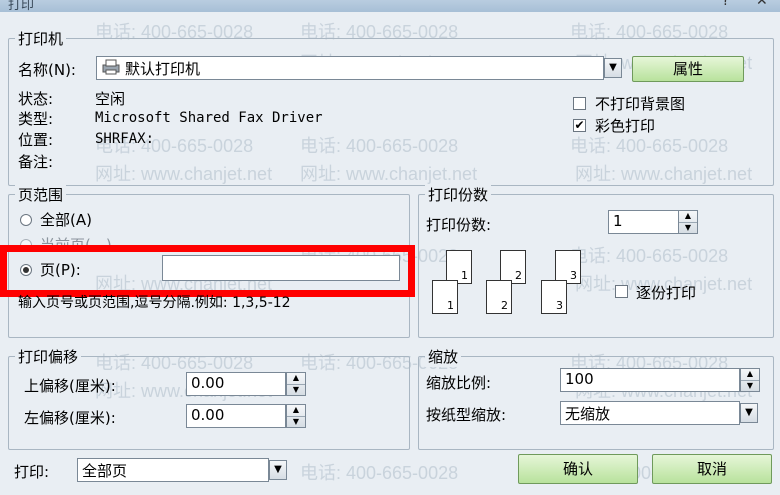  Describe the element at coordinates (111, 67) in the screenshot. I see `printer-icon` at that location.